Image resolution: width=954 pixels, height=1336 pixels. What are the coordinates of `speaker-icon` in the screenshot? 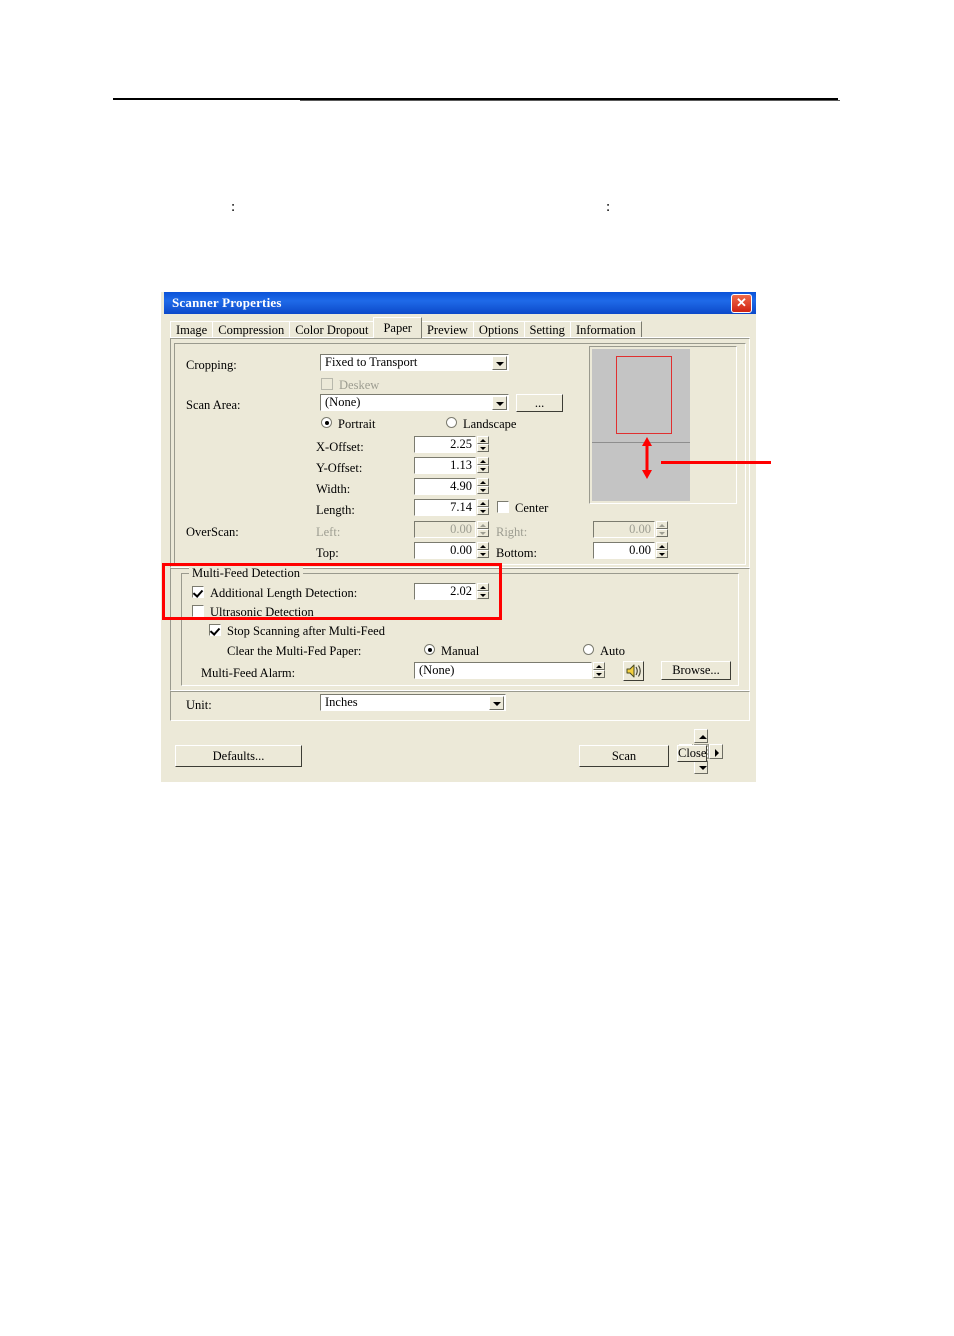 It's located at (633, 671).